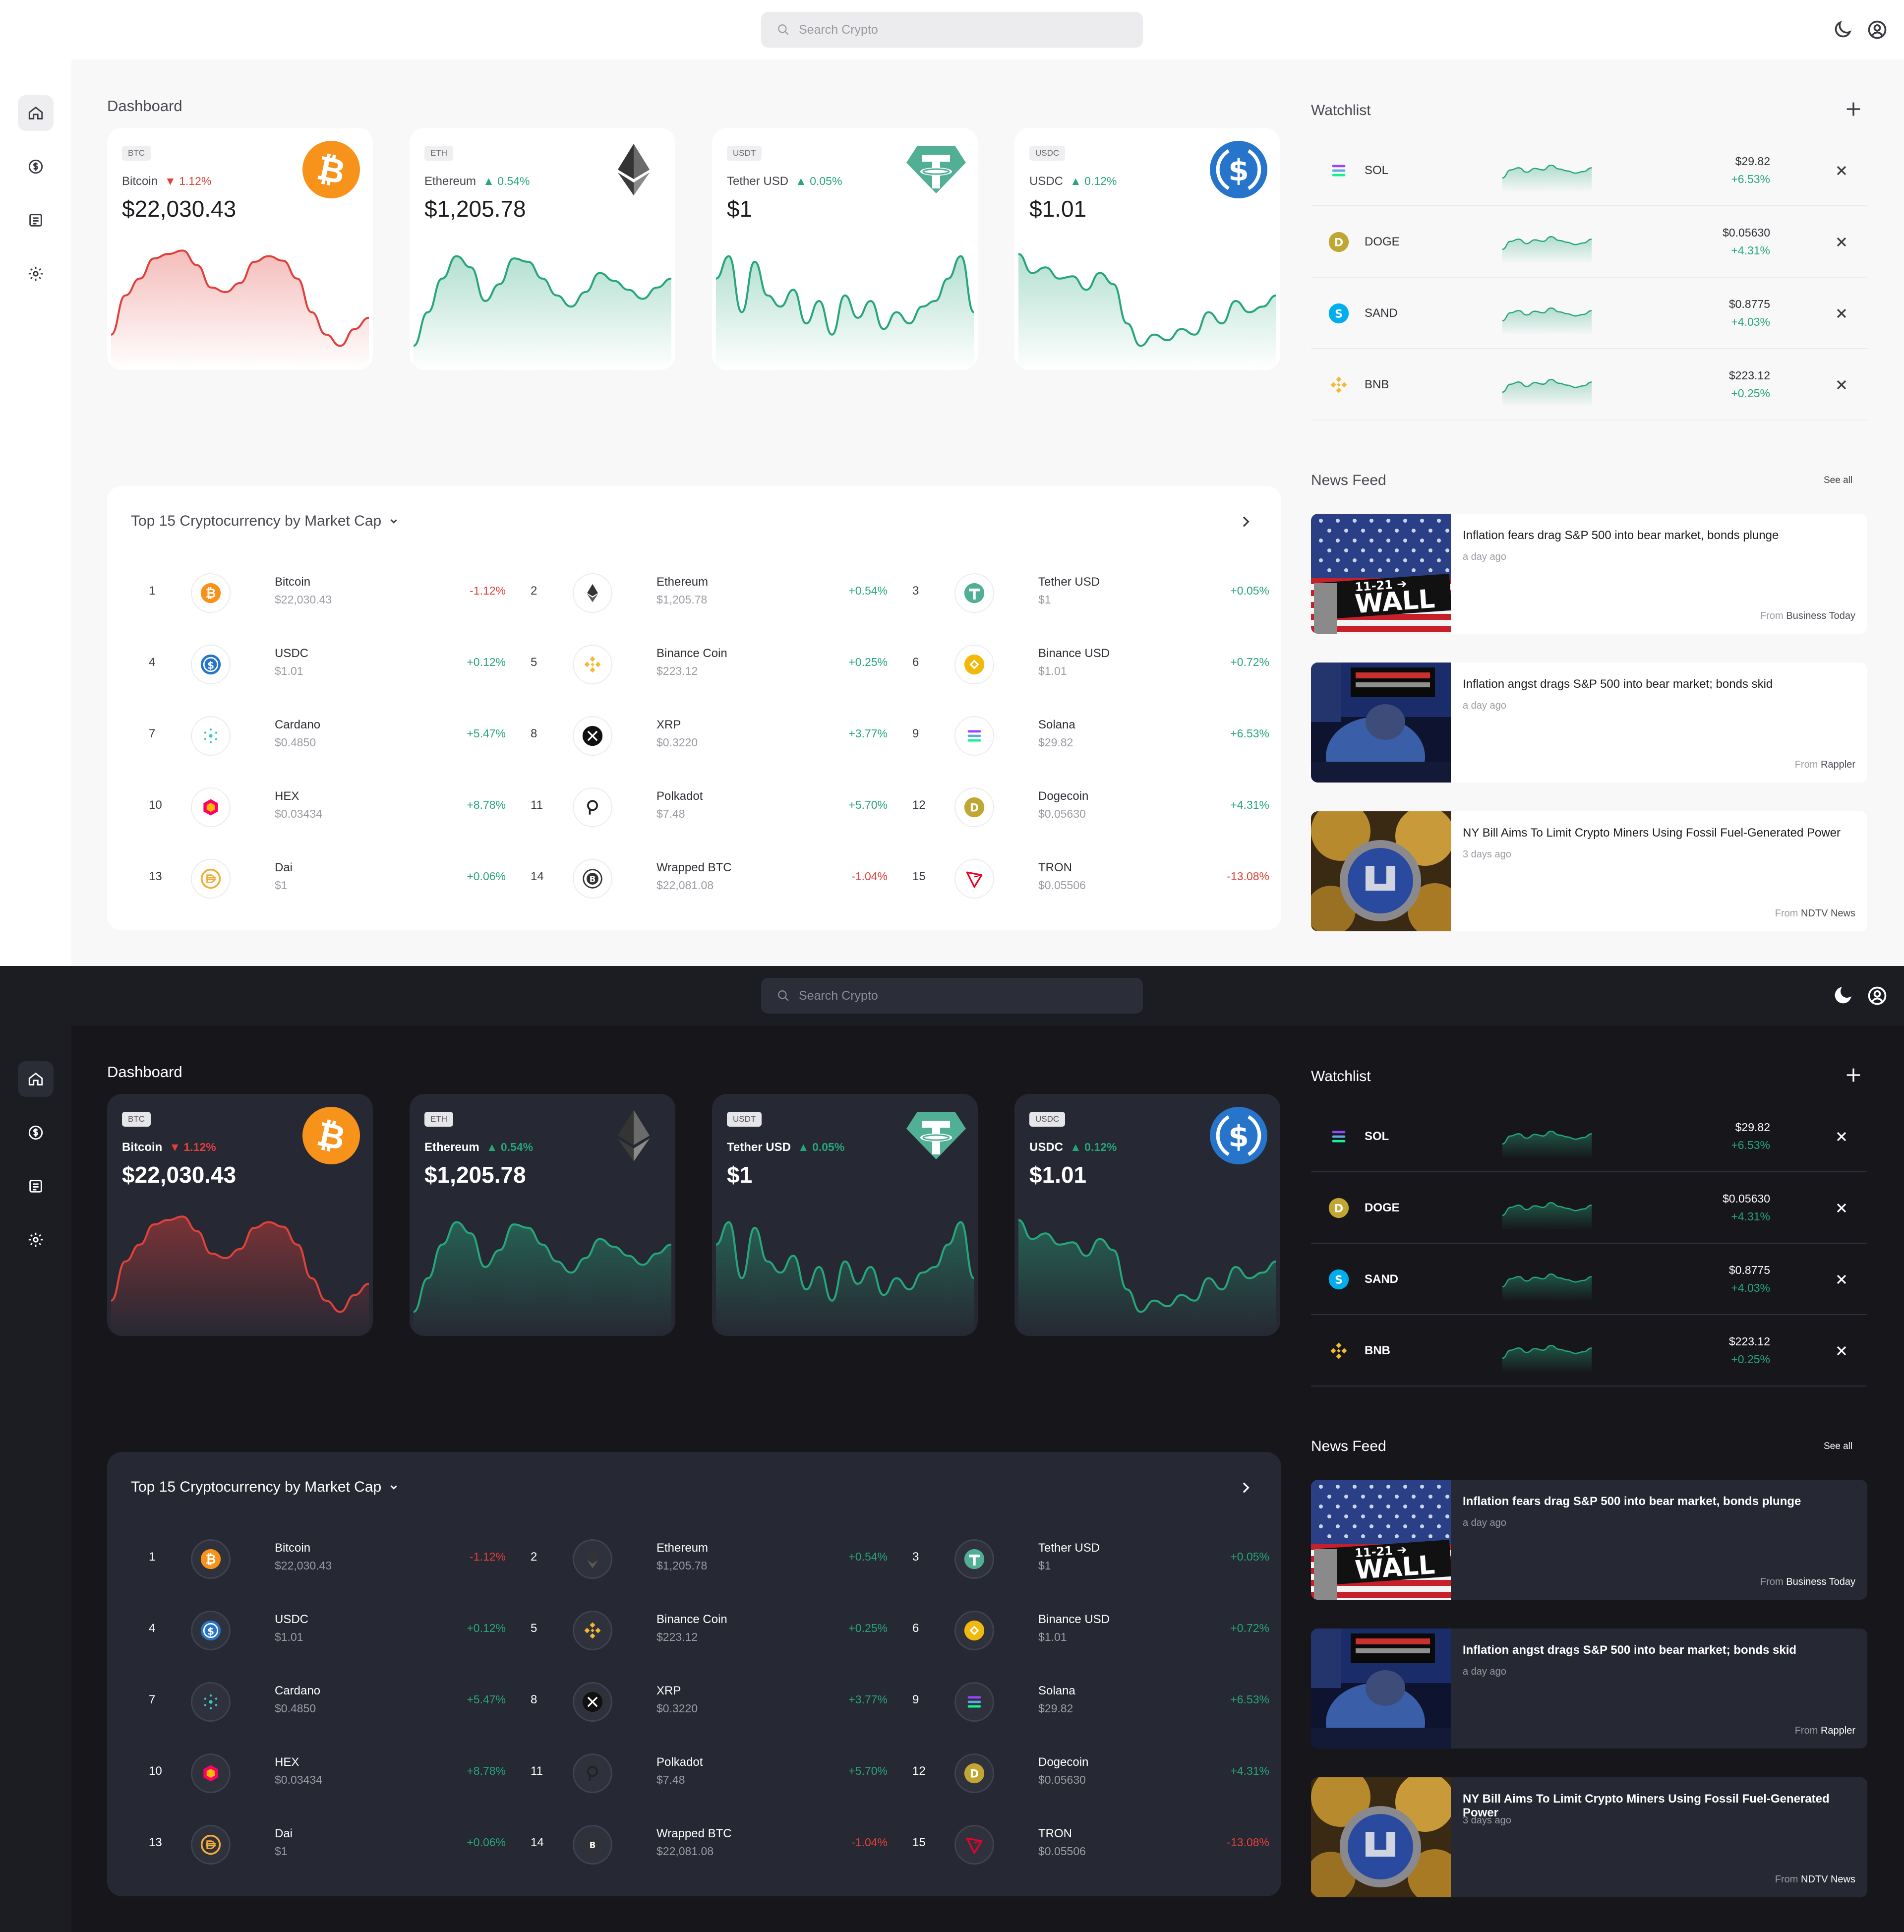 The height and width of the screenshot is (1932, 1904). Describe the element at coordinates (974, 1774) in the screenshot. I see `svg-text: D` at that location.